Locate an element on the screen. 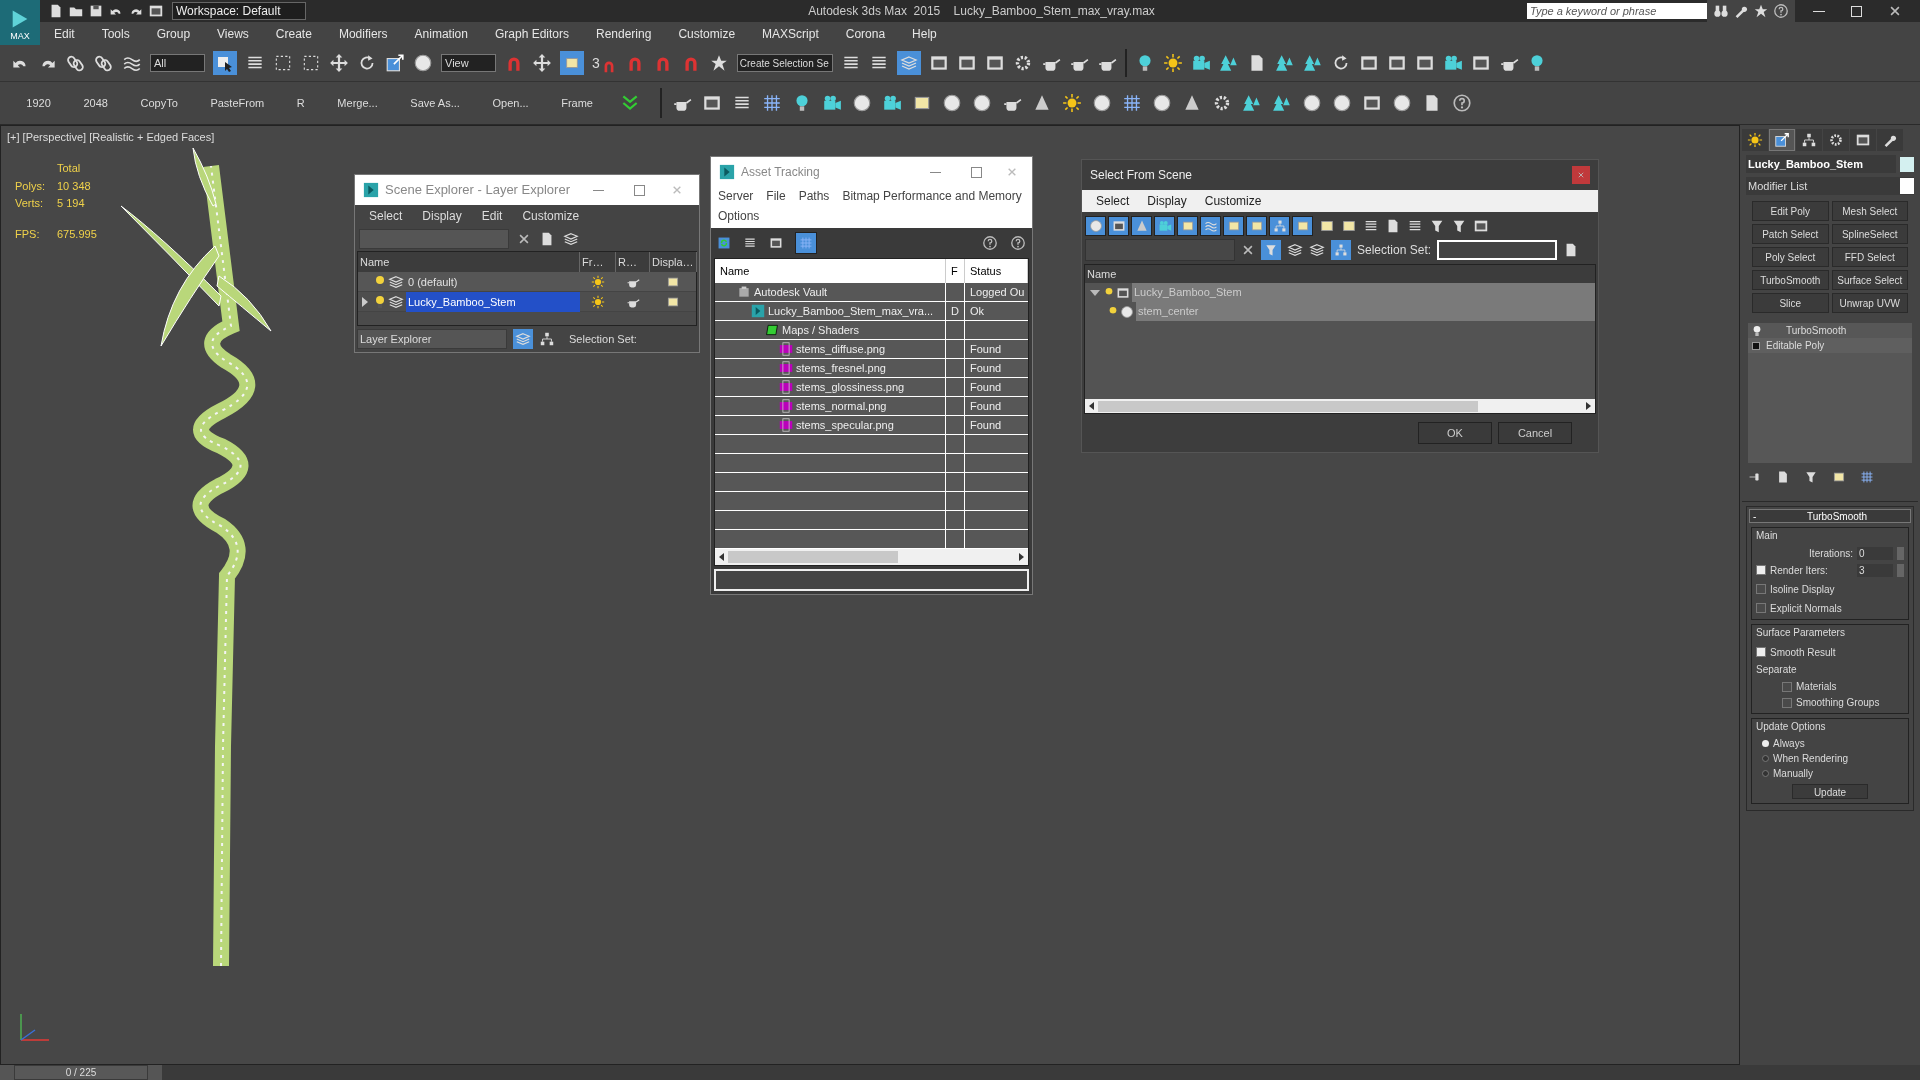  toolbar-button: 1920 is located at coordinates (38, 103).